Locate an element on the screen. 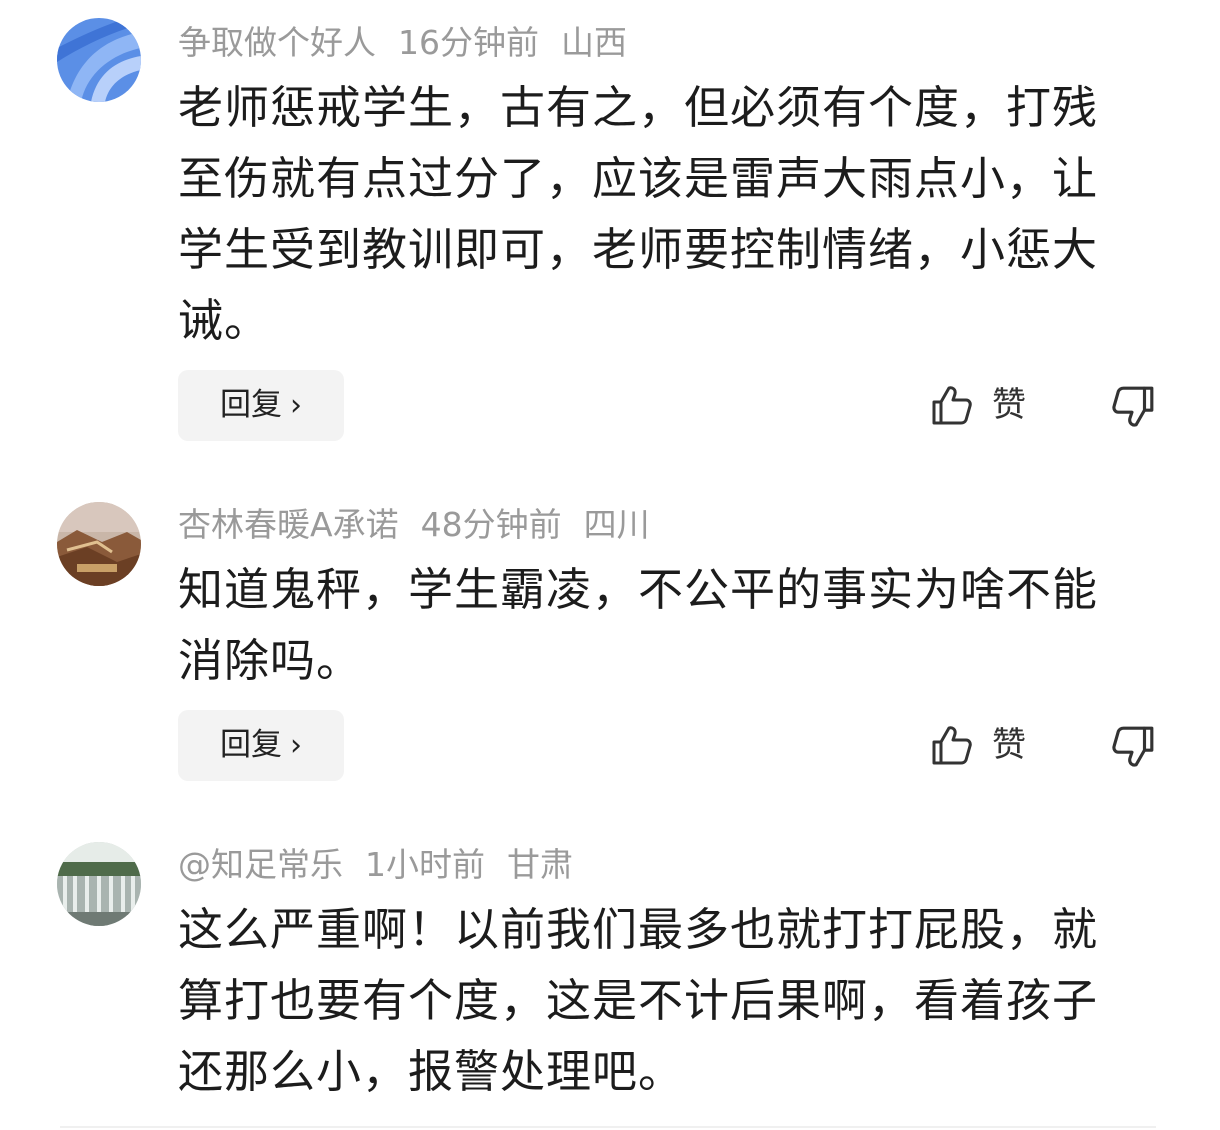 The height and width of the screenshot is (1130, 1220). comment-time: 16分钟前 is located at coordinates (468, 42).